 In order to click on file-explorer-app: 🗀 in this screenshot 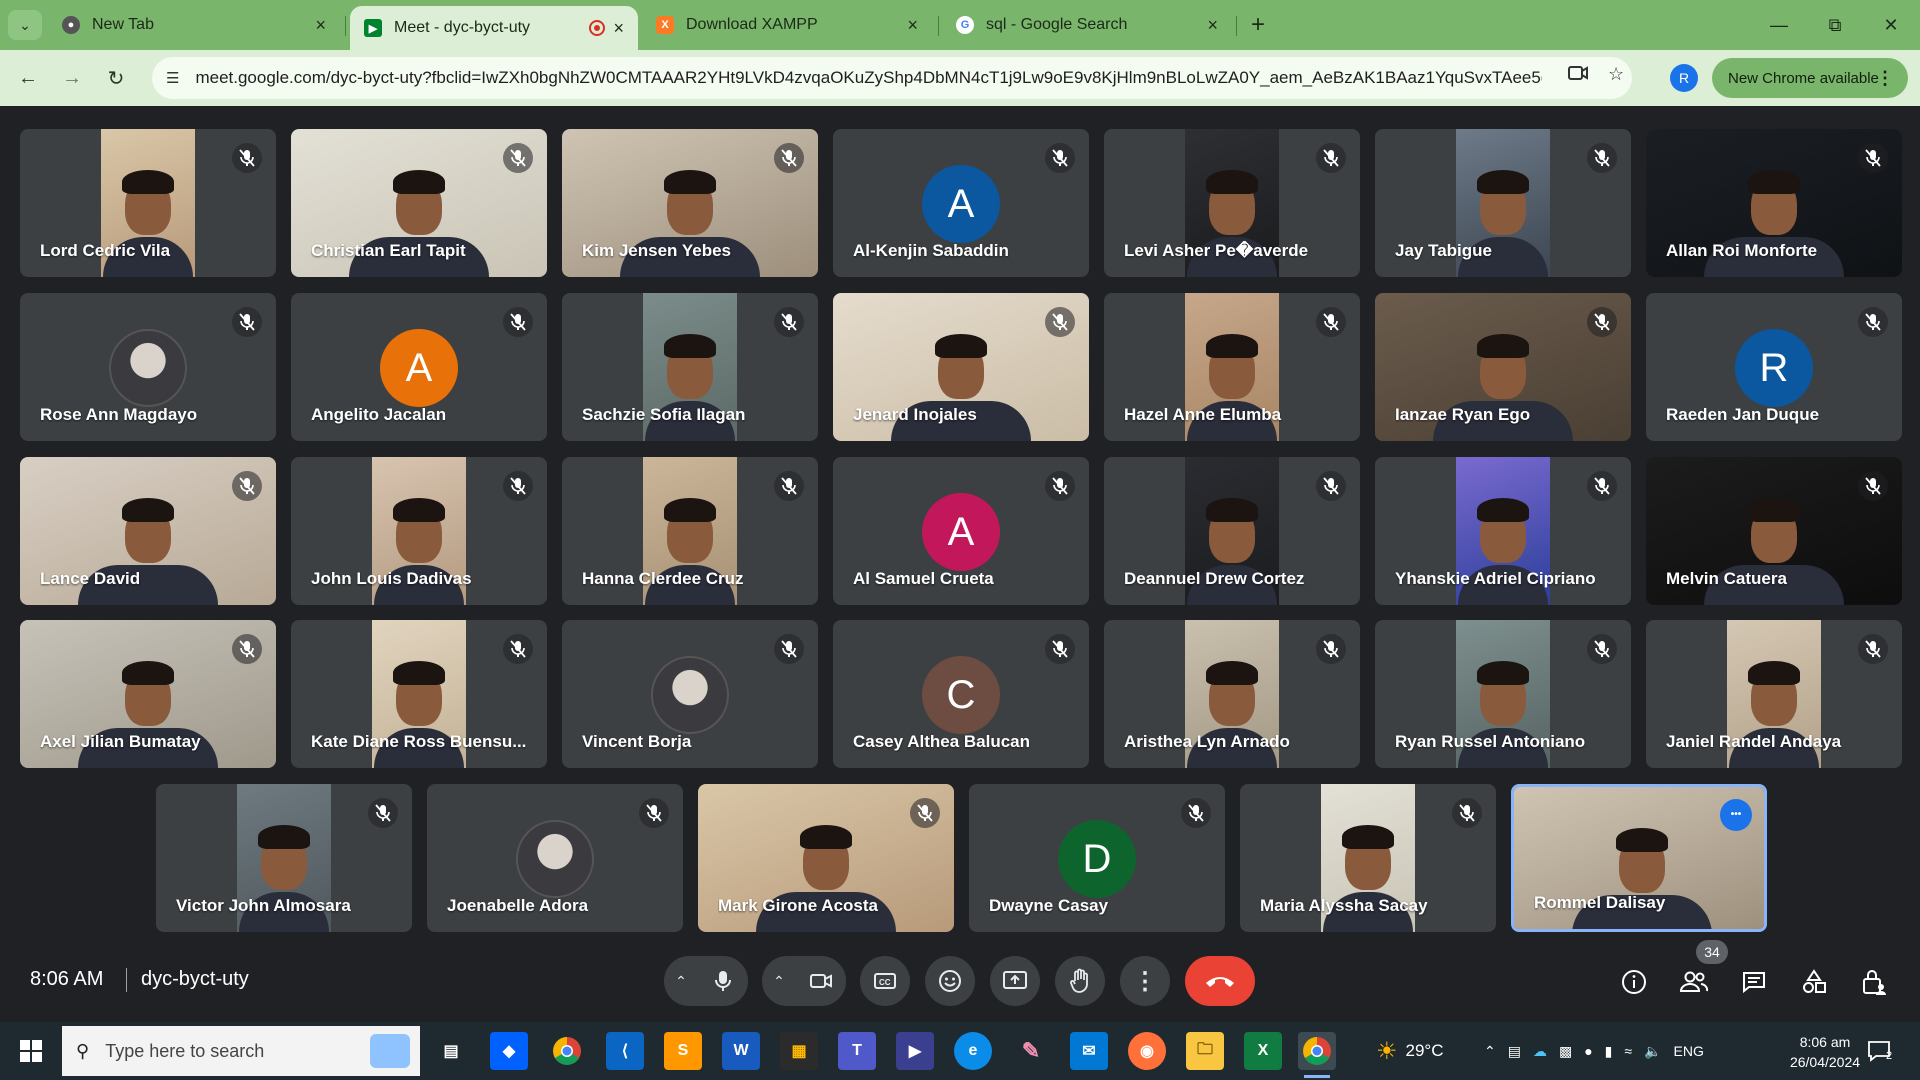, I will do `click(1205, 1051)`.